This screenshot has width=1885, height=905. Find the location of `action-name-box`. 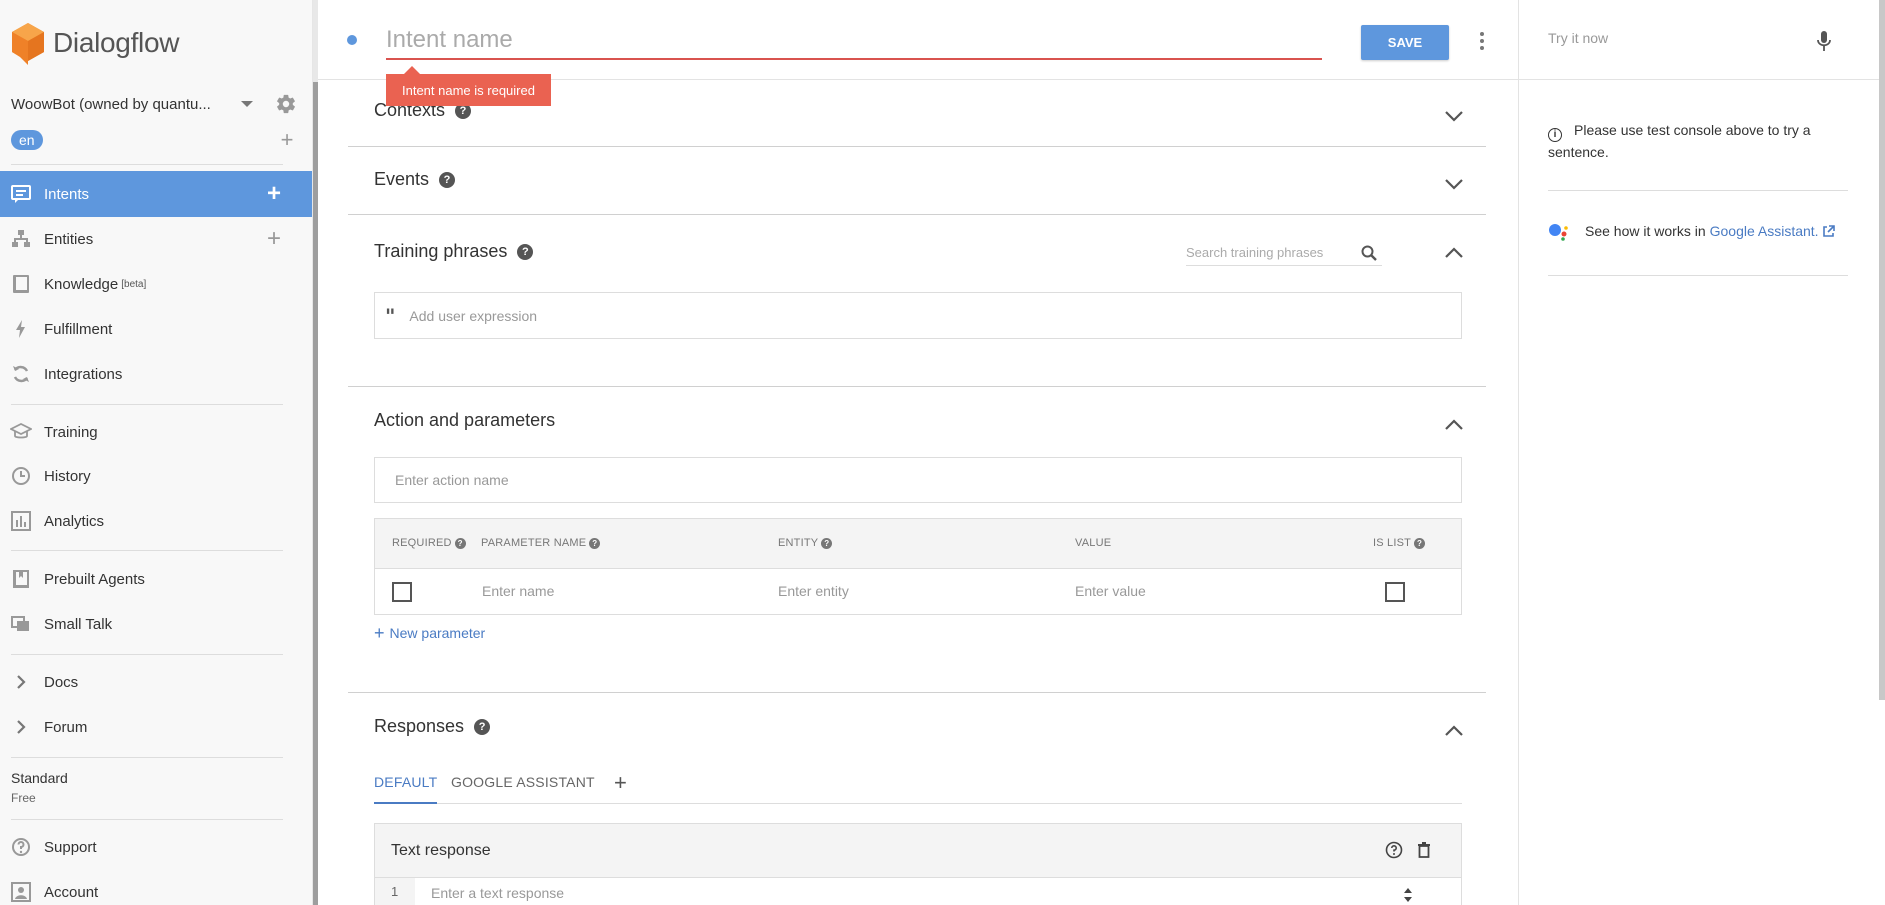

action-name-box is located at coordinates (918, 480).